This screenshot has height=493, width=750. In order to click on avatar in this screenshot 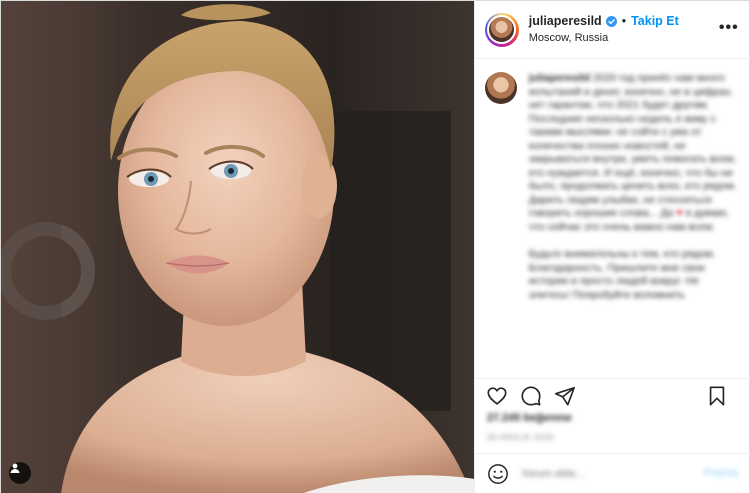, I will do `click(502, 29)`.